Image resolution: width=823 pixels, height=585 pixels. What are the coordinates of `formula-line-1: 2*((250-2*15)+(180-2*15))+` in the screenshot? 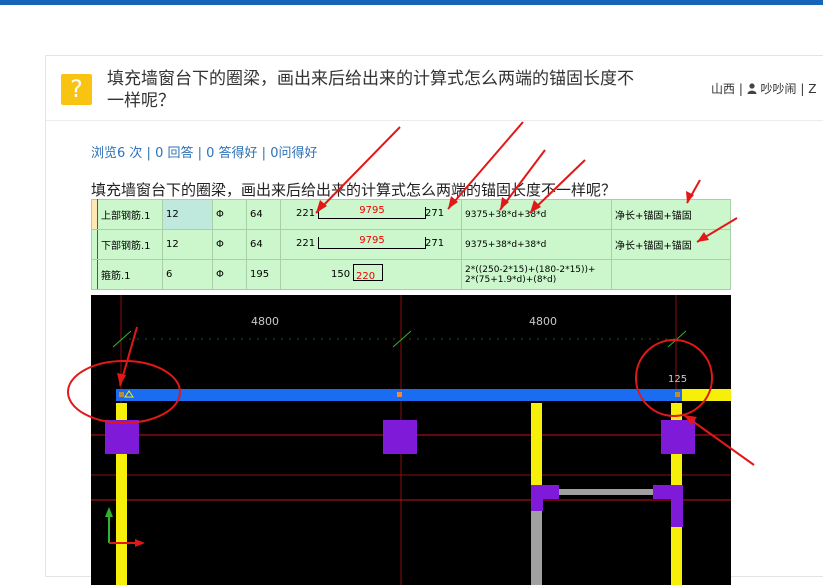 It's located at (530, 269).